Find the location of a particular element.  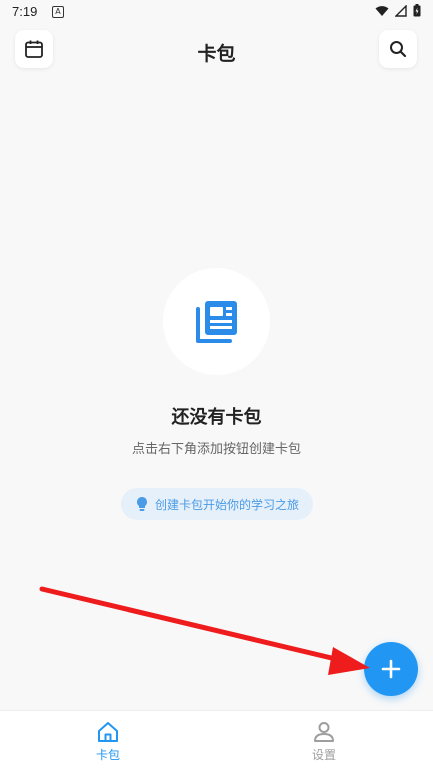

page-title: 卡包 is located at coordinates (216, 54).